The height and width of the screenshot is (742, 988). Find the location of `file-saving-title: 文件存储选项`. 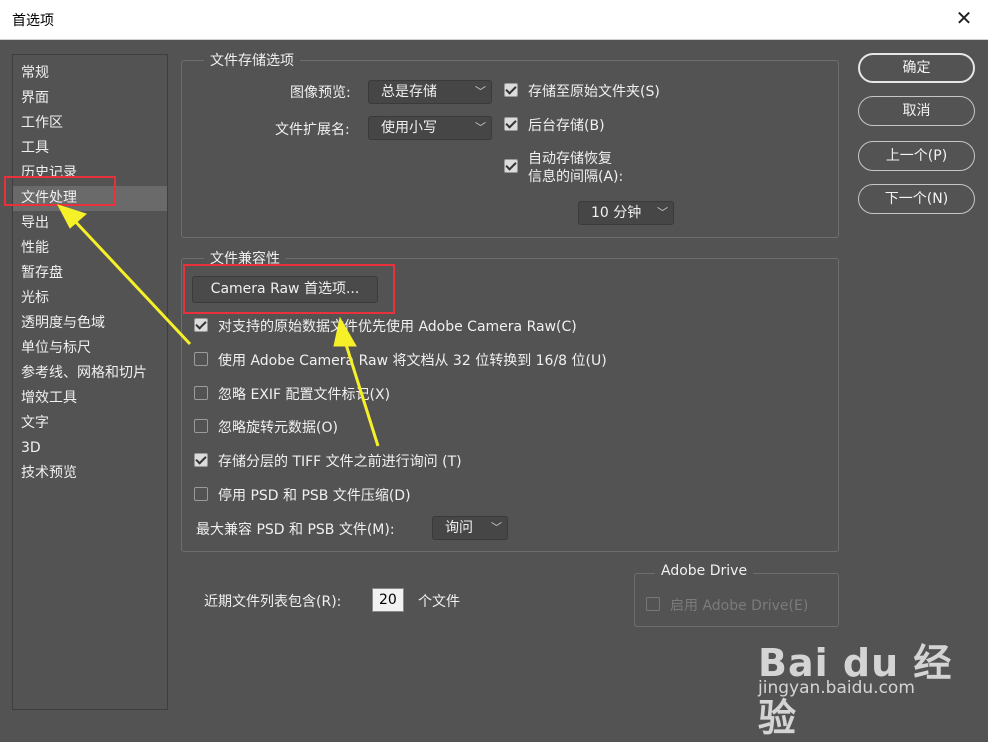

file-saving-title: 文件存储选项 is located at coordinates (252, 60).